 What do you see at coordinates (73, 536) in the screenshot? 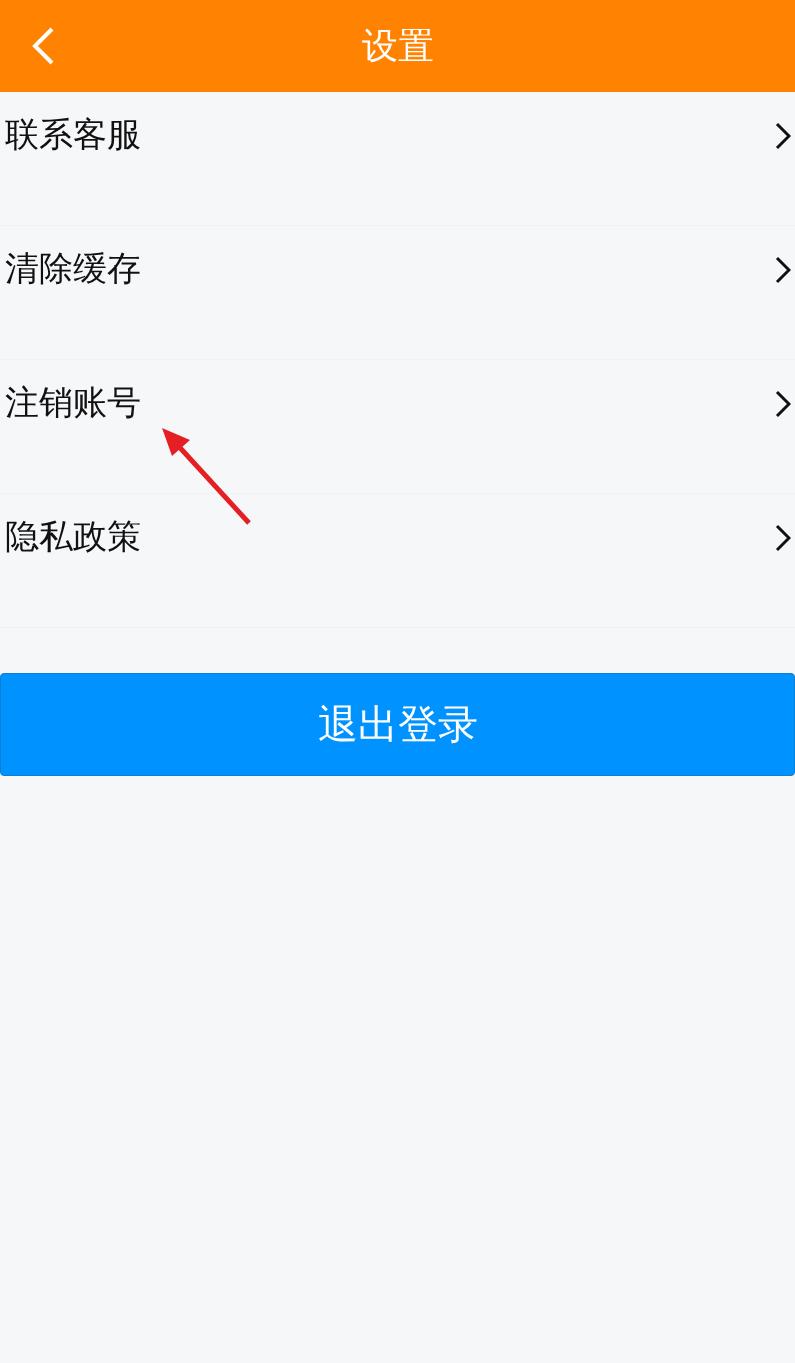
I see `settings-item: 隐私政策` at bounding box center [73, 536].